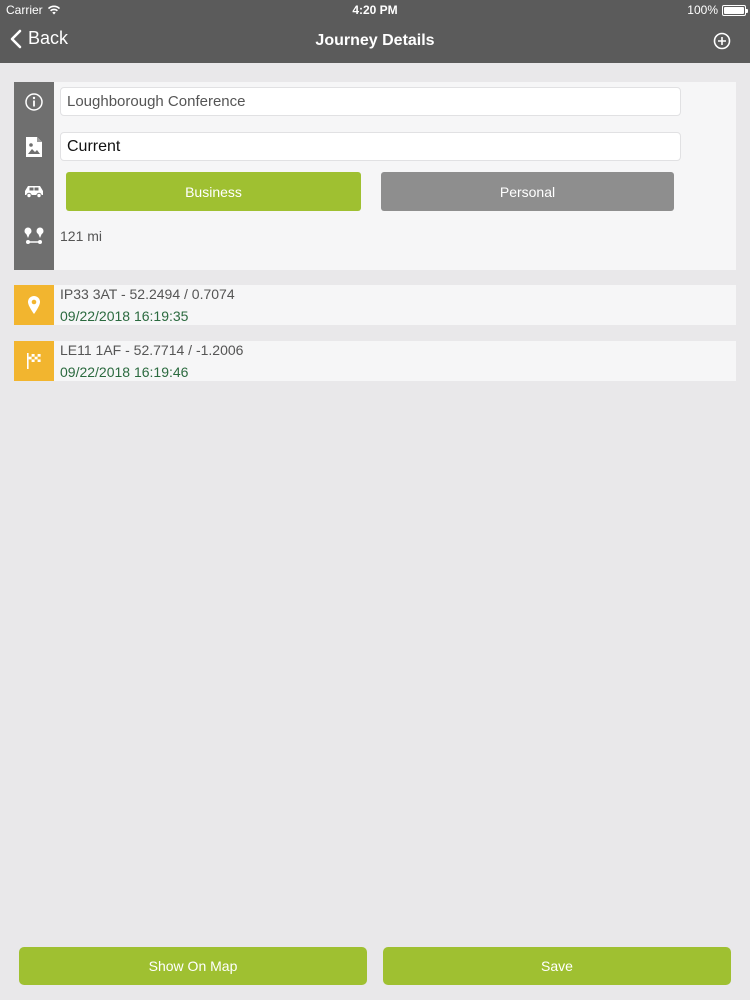 The width and height of the screenshot is (750, 1000). What do you see at coordinates (722, 41) in the screenshot?
I see `plus-circle-icon` at bounding box center [722, 41].